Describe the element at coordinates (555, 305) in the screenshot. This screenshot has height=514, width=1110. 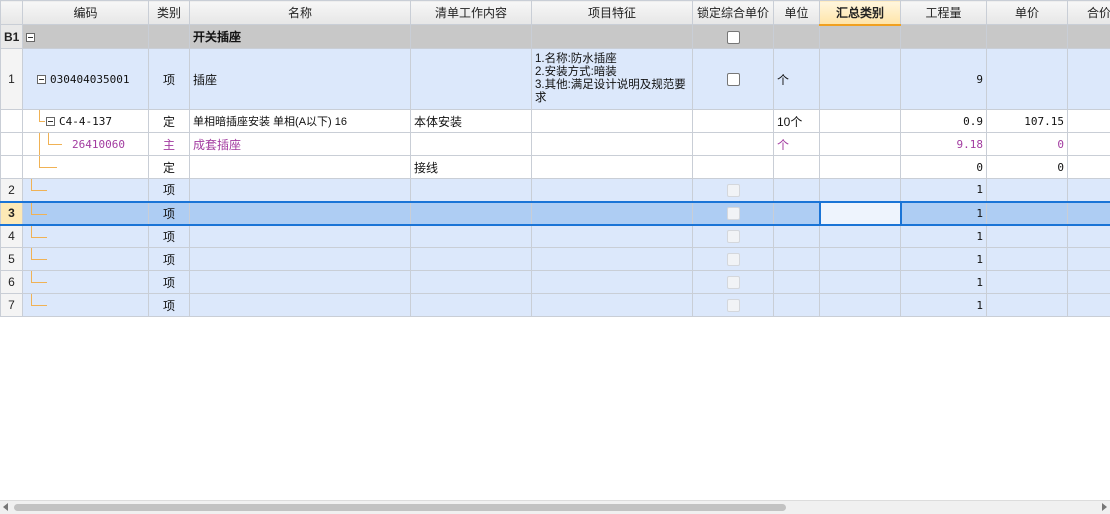
I see `bill-item-row: 7 项 1` at that location.